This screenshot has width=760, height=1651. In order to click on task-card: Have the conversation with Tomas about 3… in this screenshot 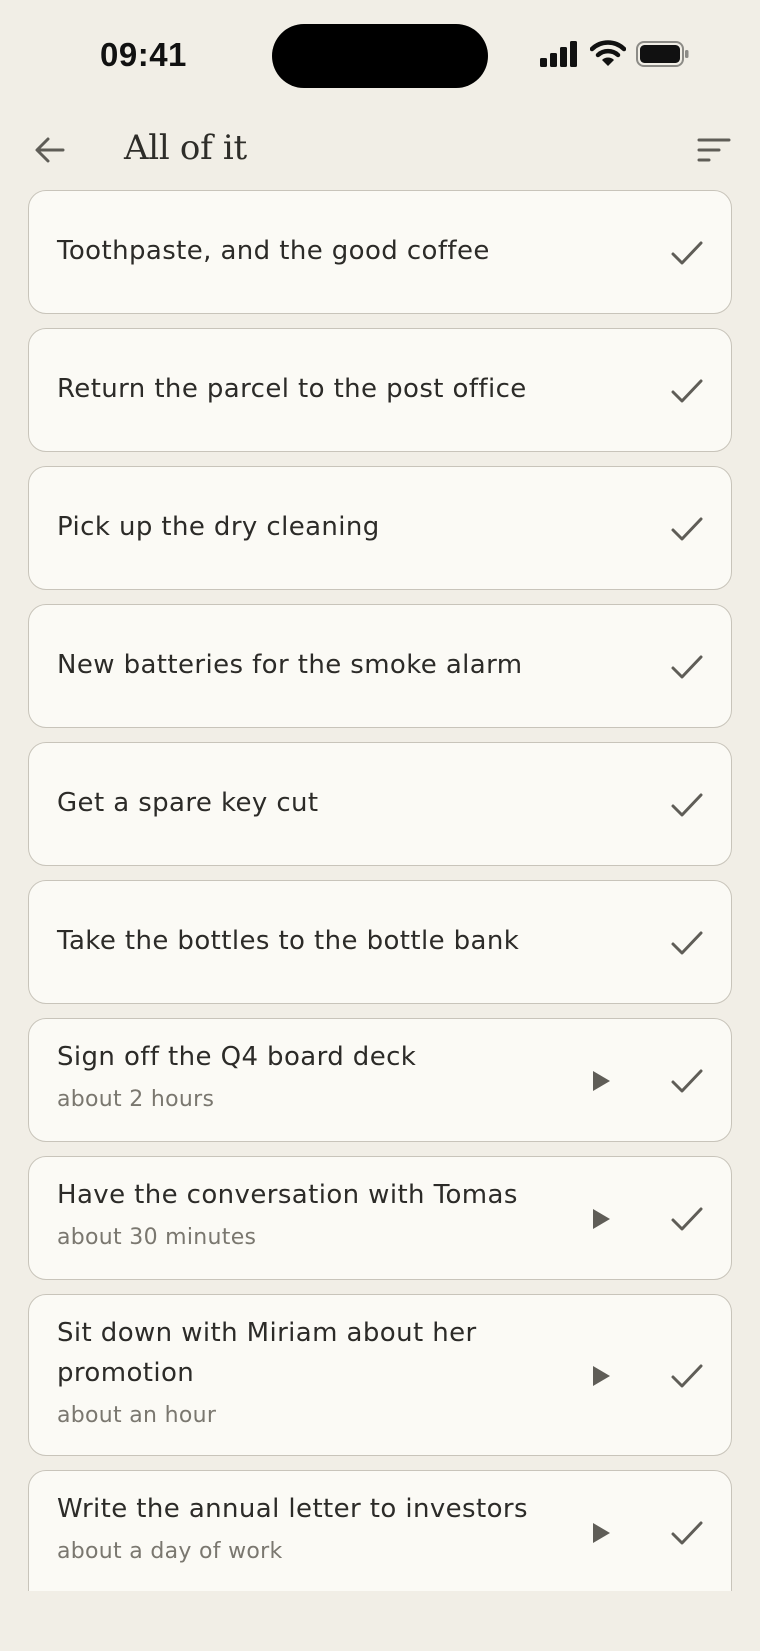, I will do `click(380, 1218)`.